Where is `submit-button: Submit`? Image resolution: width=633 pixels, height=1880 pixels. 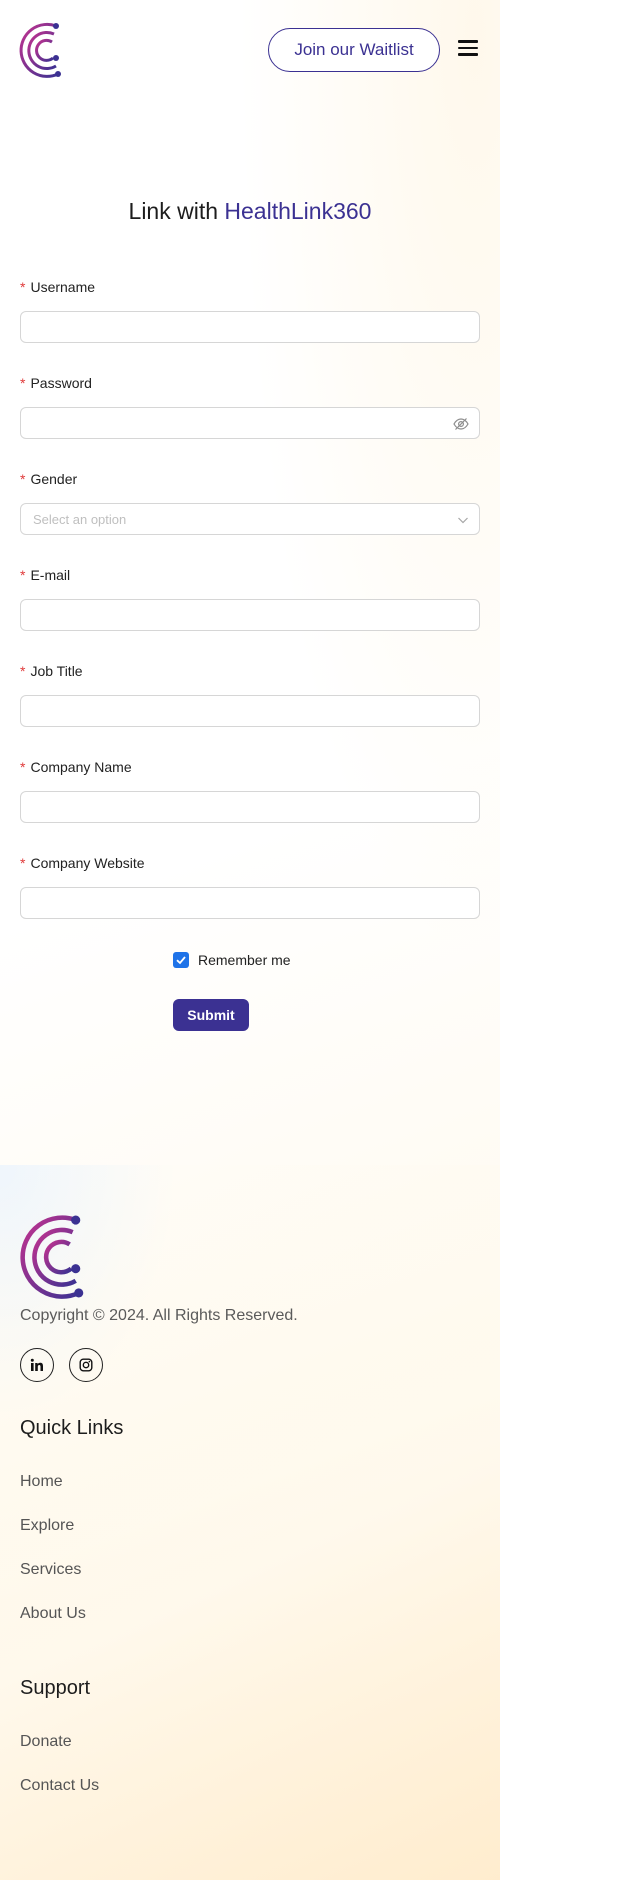
submit-button: Submit is located at coordinates (211, 1015).